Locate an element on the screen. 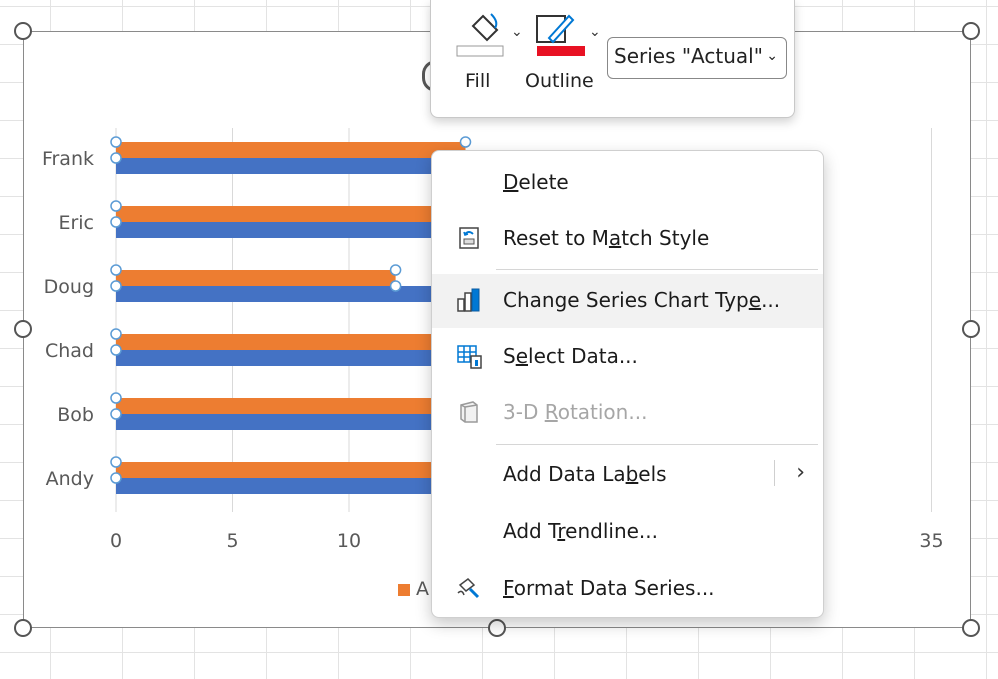  fill-button: ⌄ is located at coordinates (488, 38).